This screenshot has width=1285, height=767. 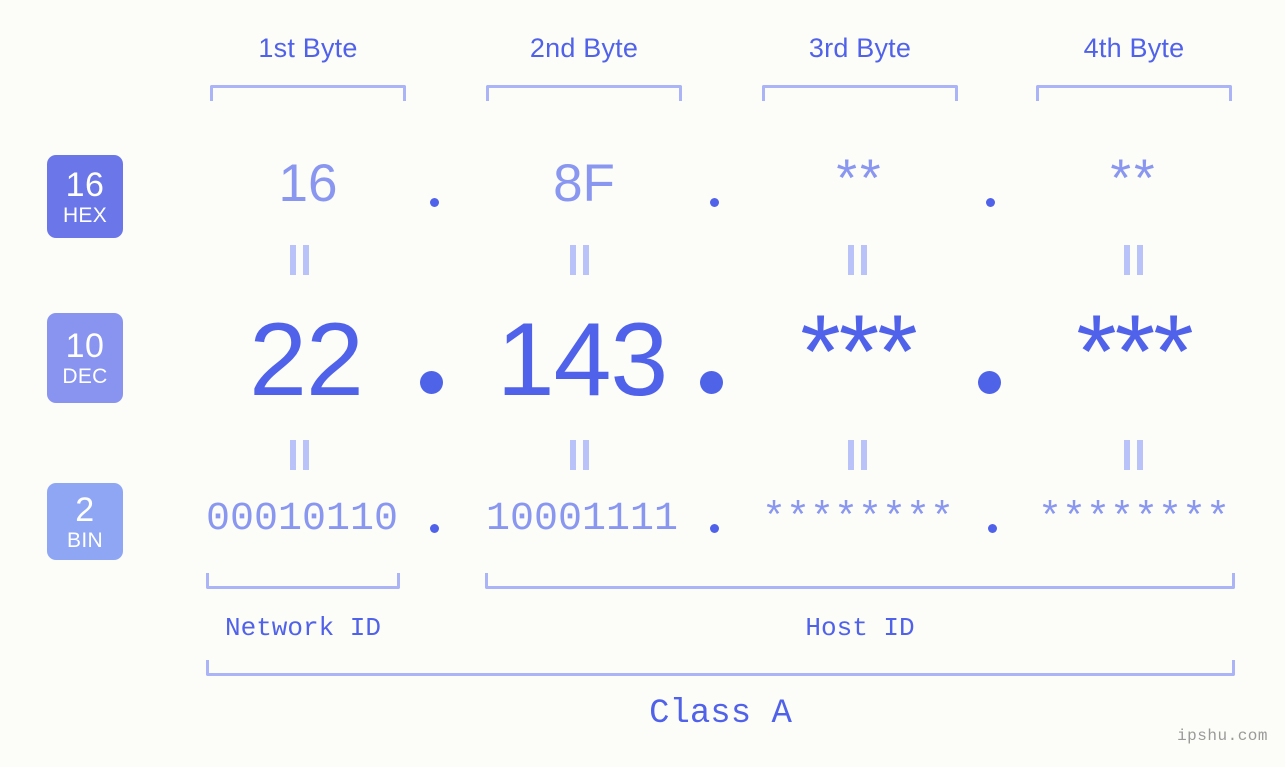 What do you see at coordinates (308, 48) in the screenshot?
I see `byte-header-1: 1st Byte` at bounding box center [308, 48].